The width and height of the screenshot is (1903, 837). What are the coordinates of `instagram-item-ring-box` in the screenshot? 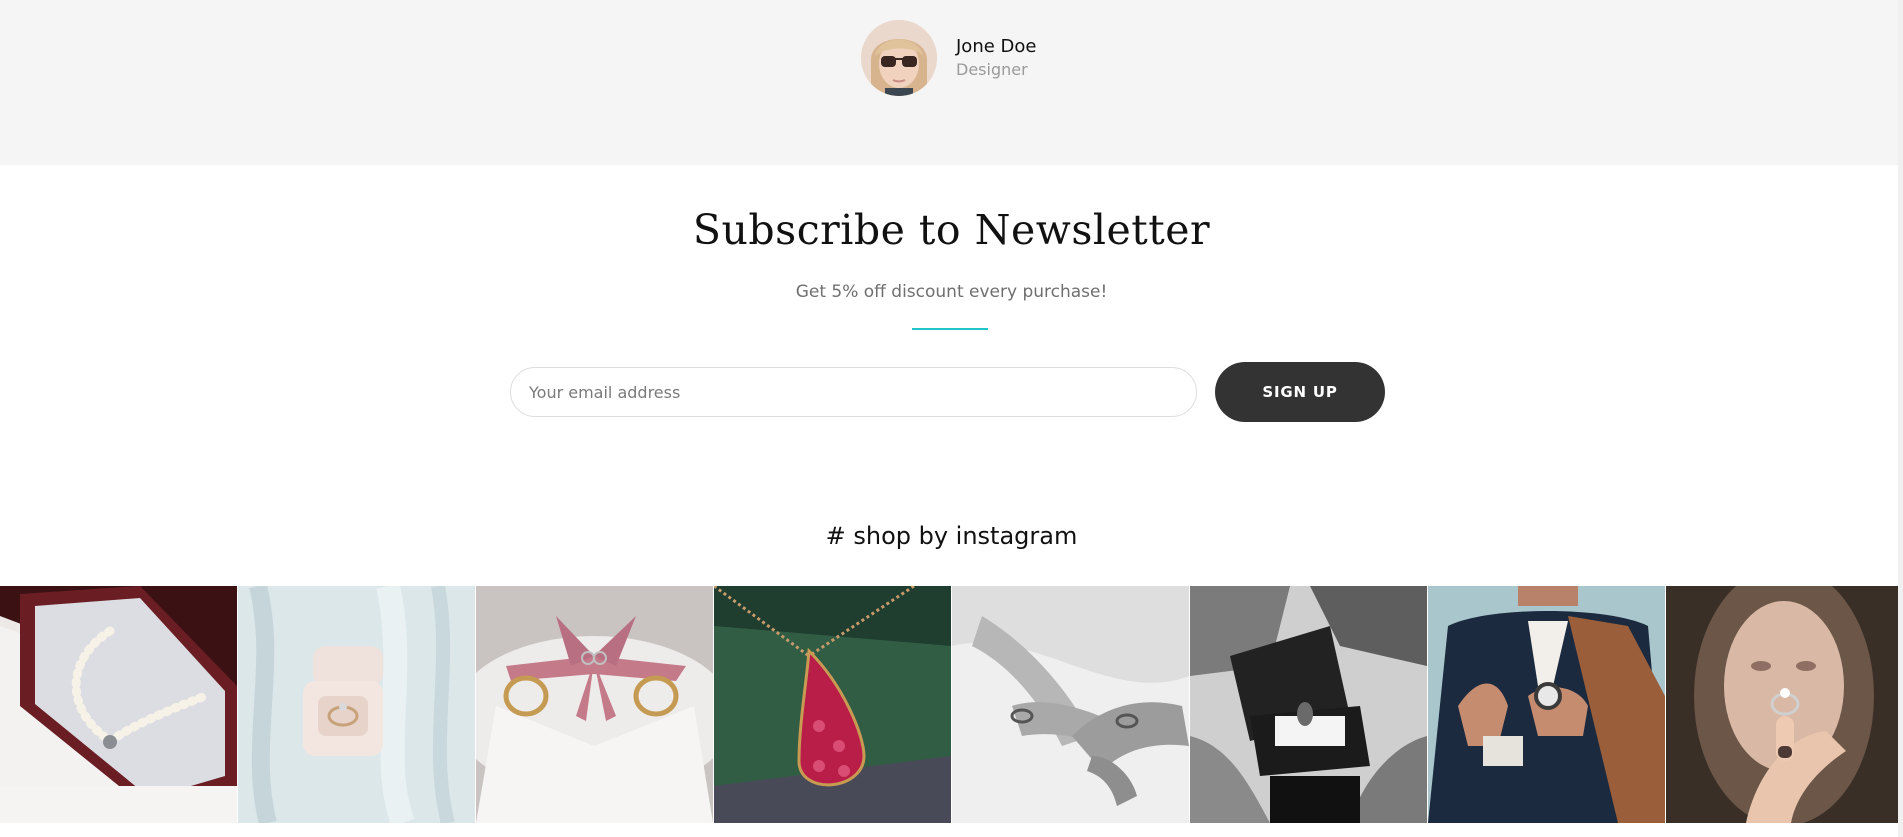 It's located at (356, 704).